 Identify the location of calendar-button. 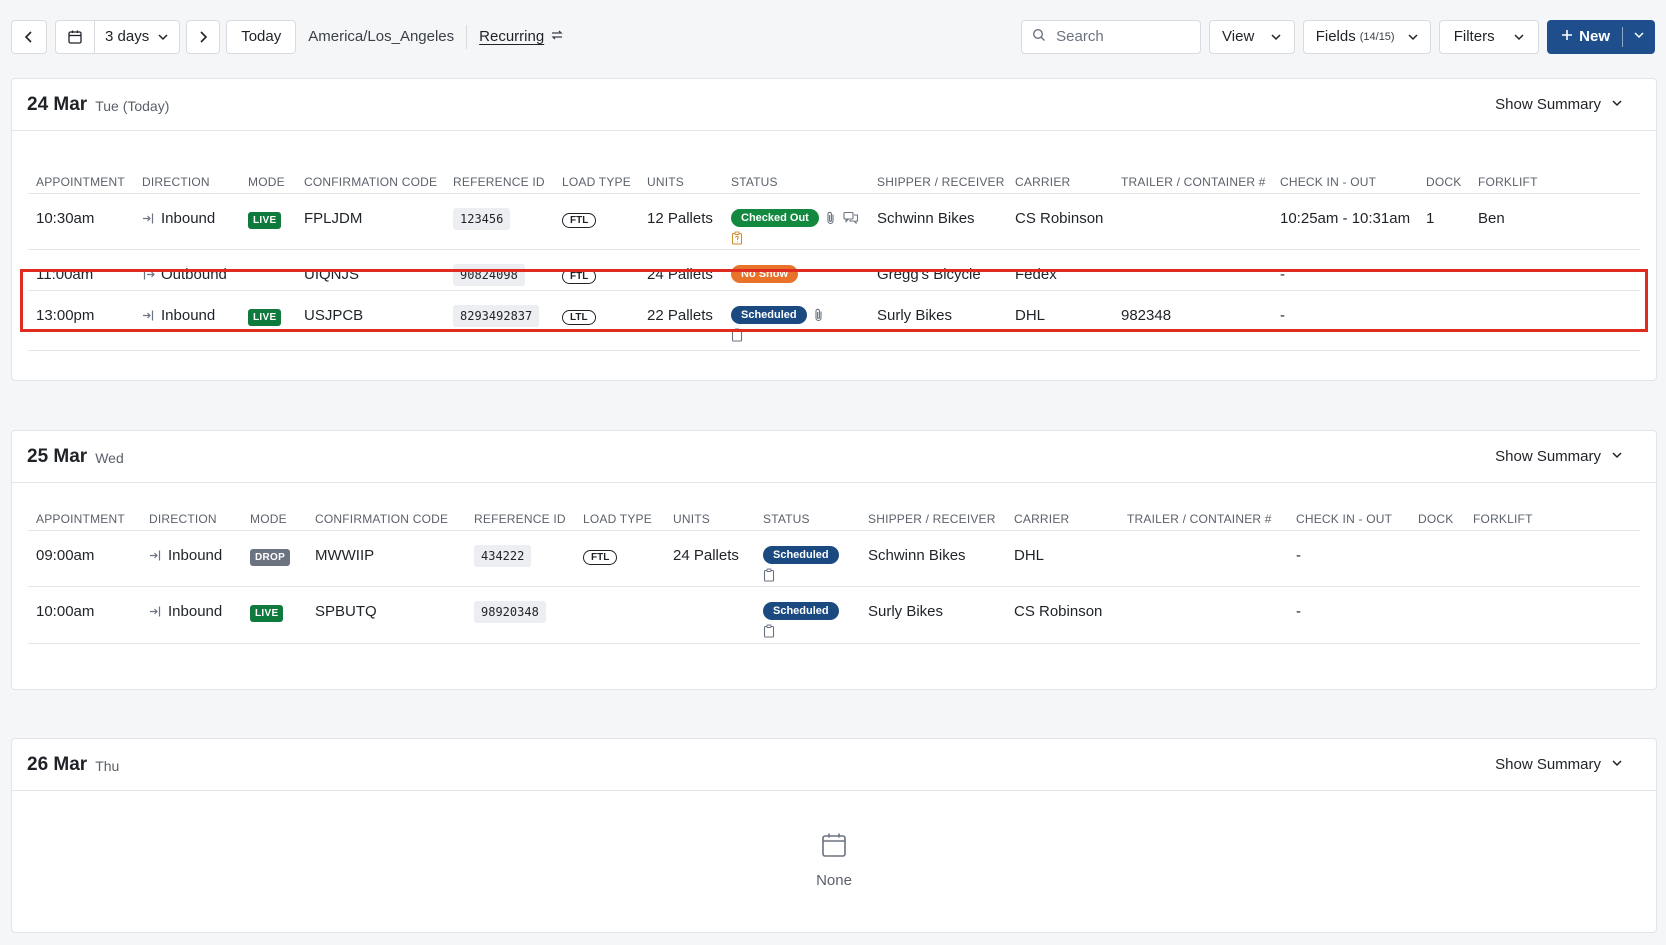
(75, 36).